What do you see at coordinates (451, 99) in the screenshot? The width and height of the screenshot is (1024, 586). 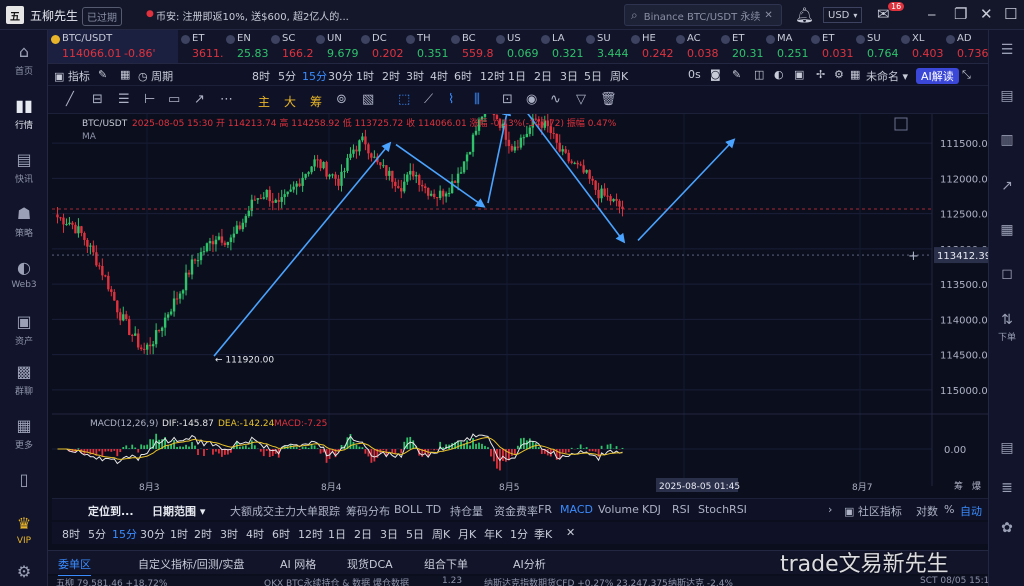 I see `magnet-icon: ⌇` at bounding box center [451, 99].